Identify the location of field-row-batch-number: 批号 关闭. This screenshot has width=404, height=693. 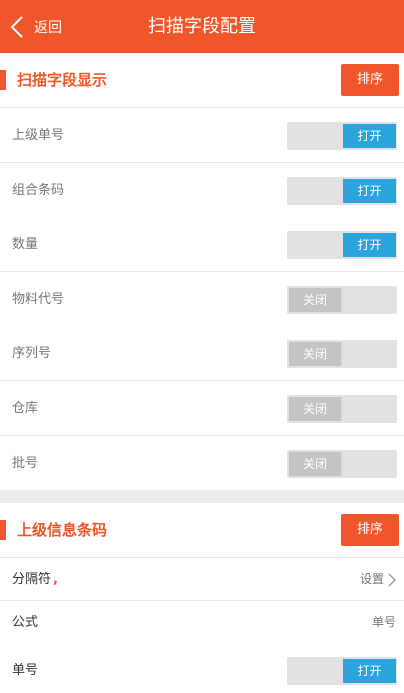
(202, 463).